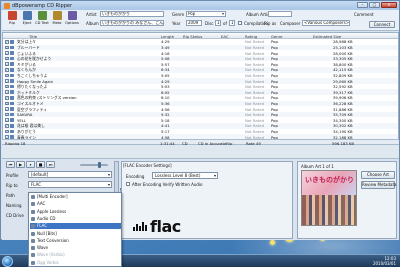 This screenshot has width=400, height=267. I want to click on naming-label: Naming, so click(14, 205).